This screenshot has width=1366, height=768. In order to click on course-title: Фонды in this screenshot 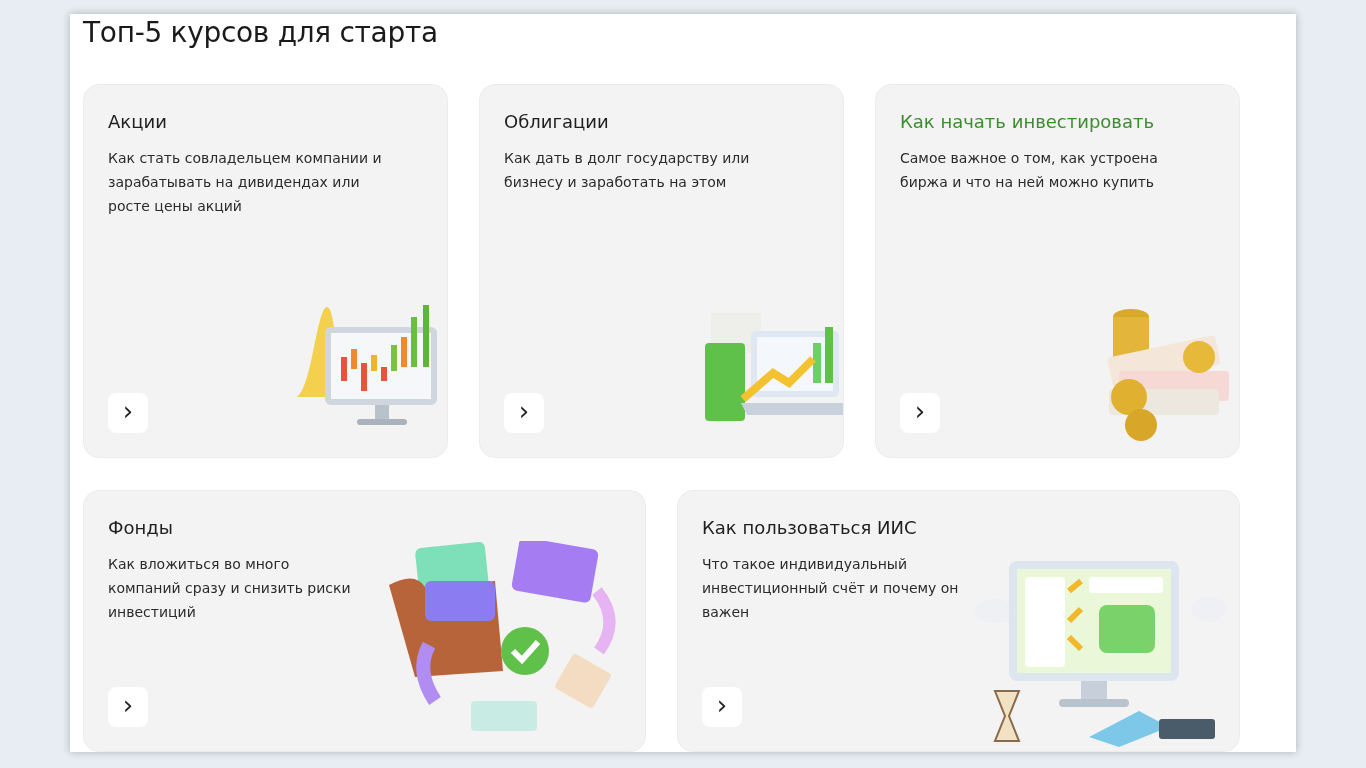, I will do `click(140, 528)`.